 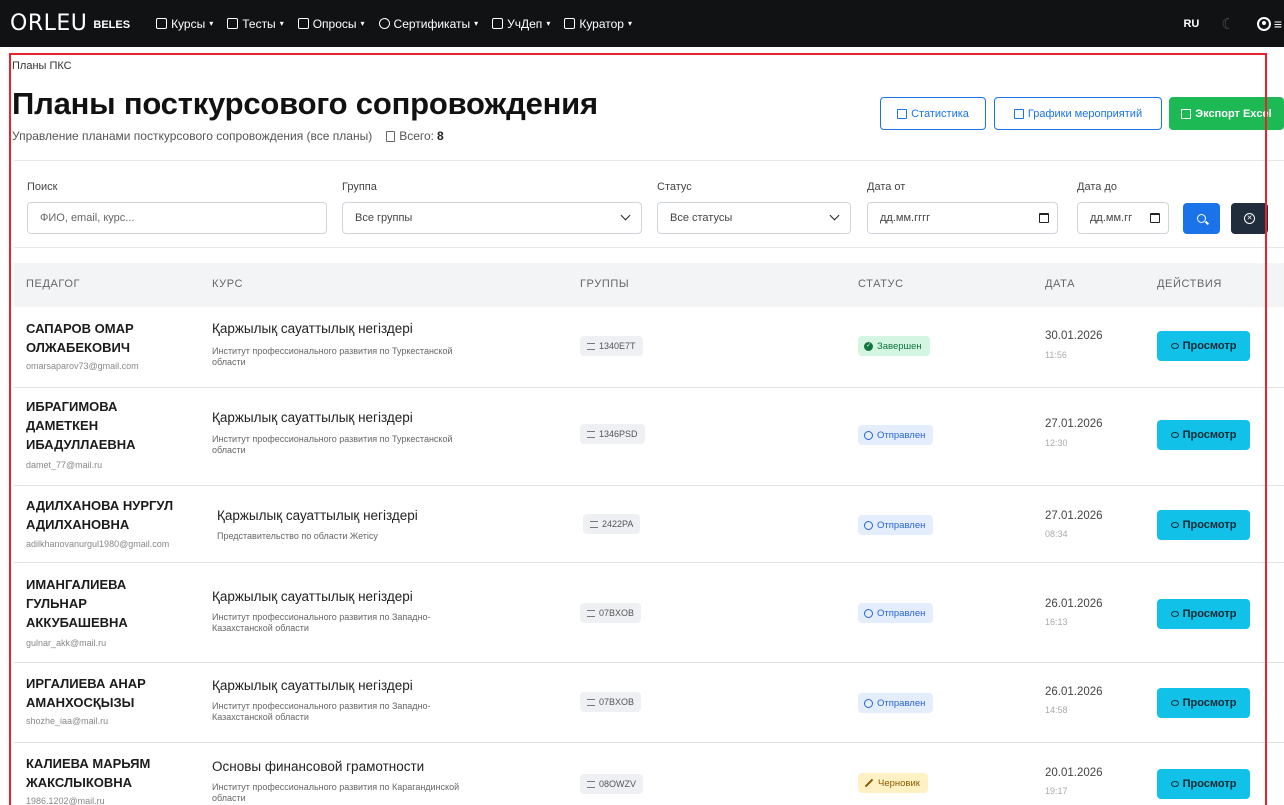 I want to click on row-time: 14:58, so click(x=1056, y=710).